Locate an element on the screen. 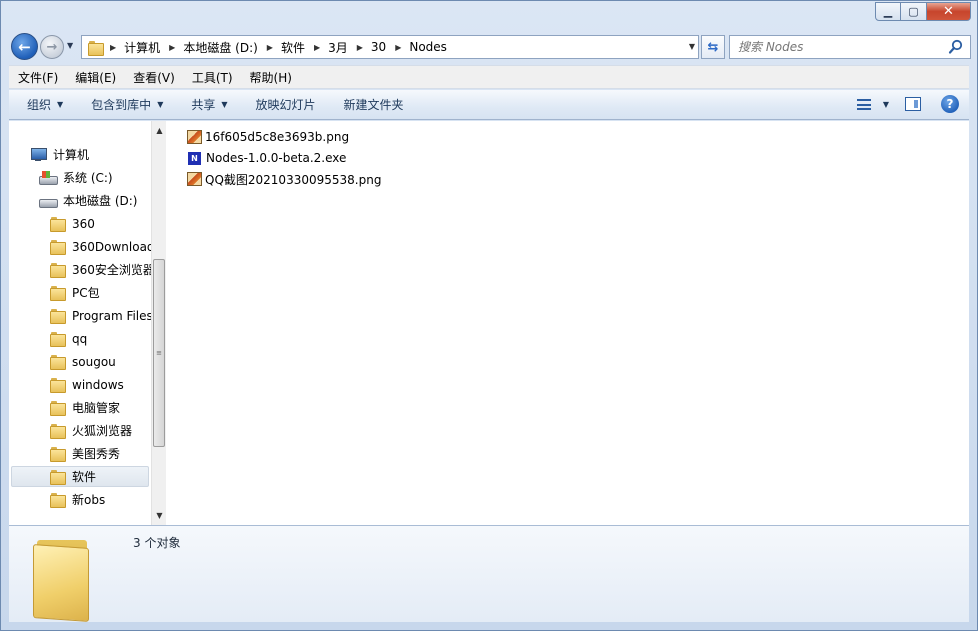  minimize-button: ▁ is located at coordinates (888, 11).